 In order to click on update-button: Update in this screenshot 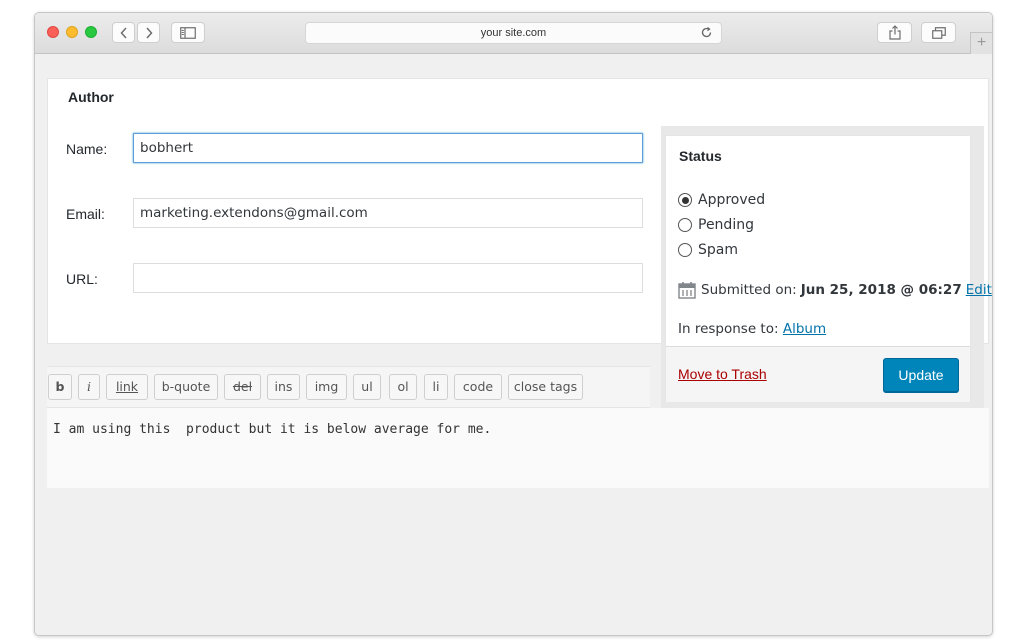, I will do `click(921, 375)`.